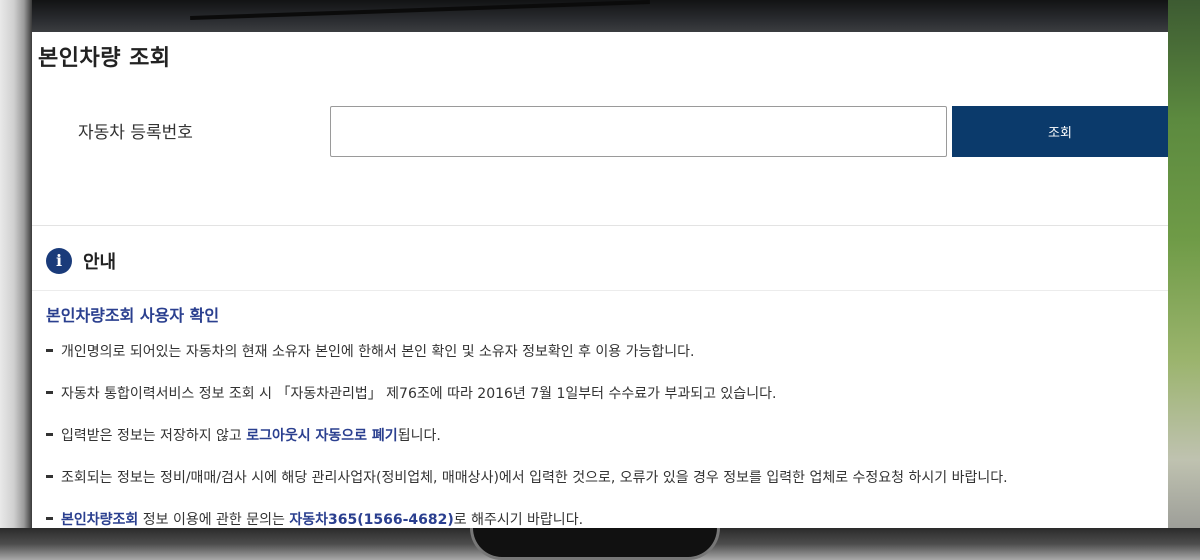  Describe the element at coordinates (214, 520) in the screenshot. I see `notice-text: 정보 이용에 관한 문의는` at that location.